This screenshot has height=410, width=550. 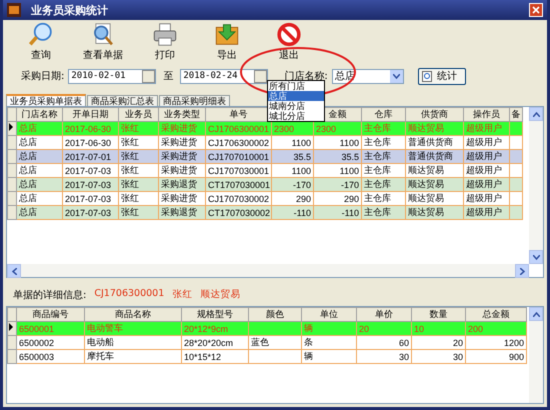 I want to click on detail-label: 单据的详细信息:, so click(x=49, y=295).